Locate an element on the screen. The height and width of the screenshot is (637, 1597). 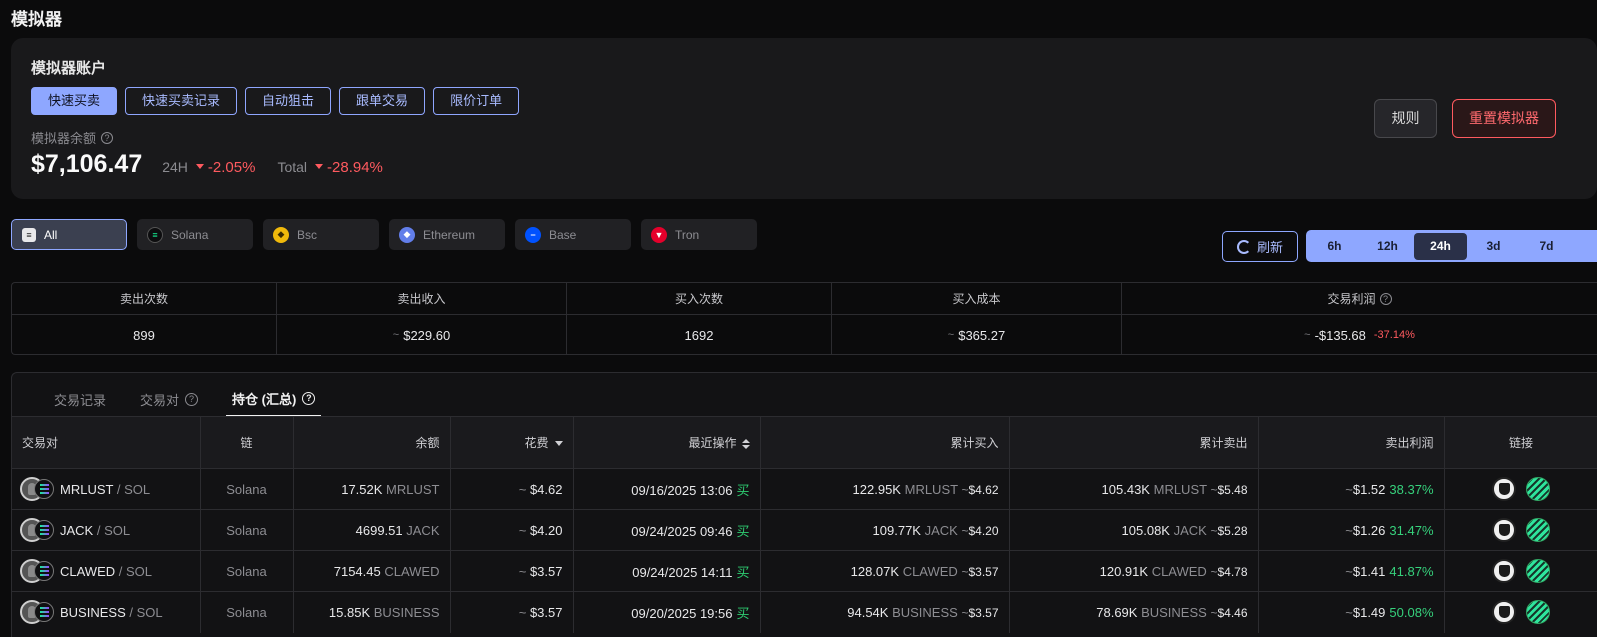
tab-limit-order: 限价订单 is located at coordinates (476, 101).